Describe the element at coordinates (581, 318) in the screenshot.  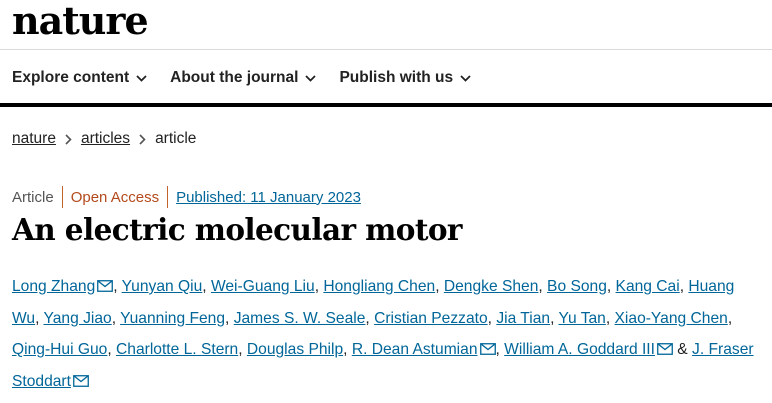
I see `author-link: Yu Tan` at that location.